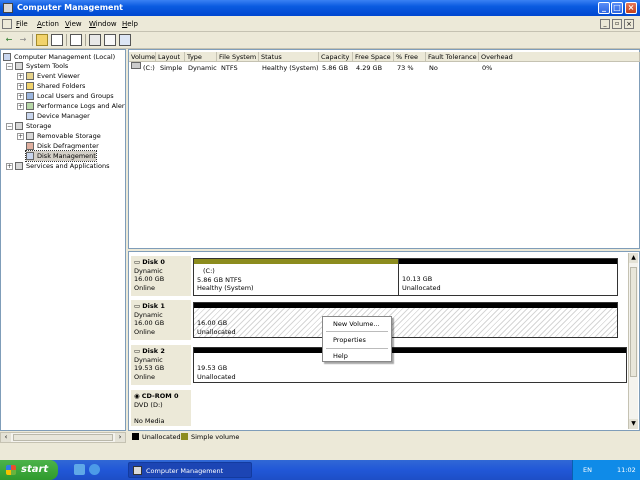  What do you see at coordinates (238, 57) in the screenshot?
I see `column-header-file-system: File System` at bounding box center [238, 57].